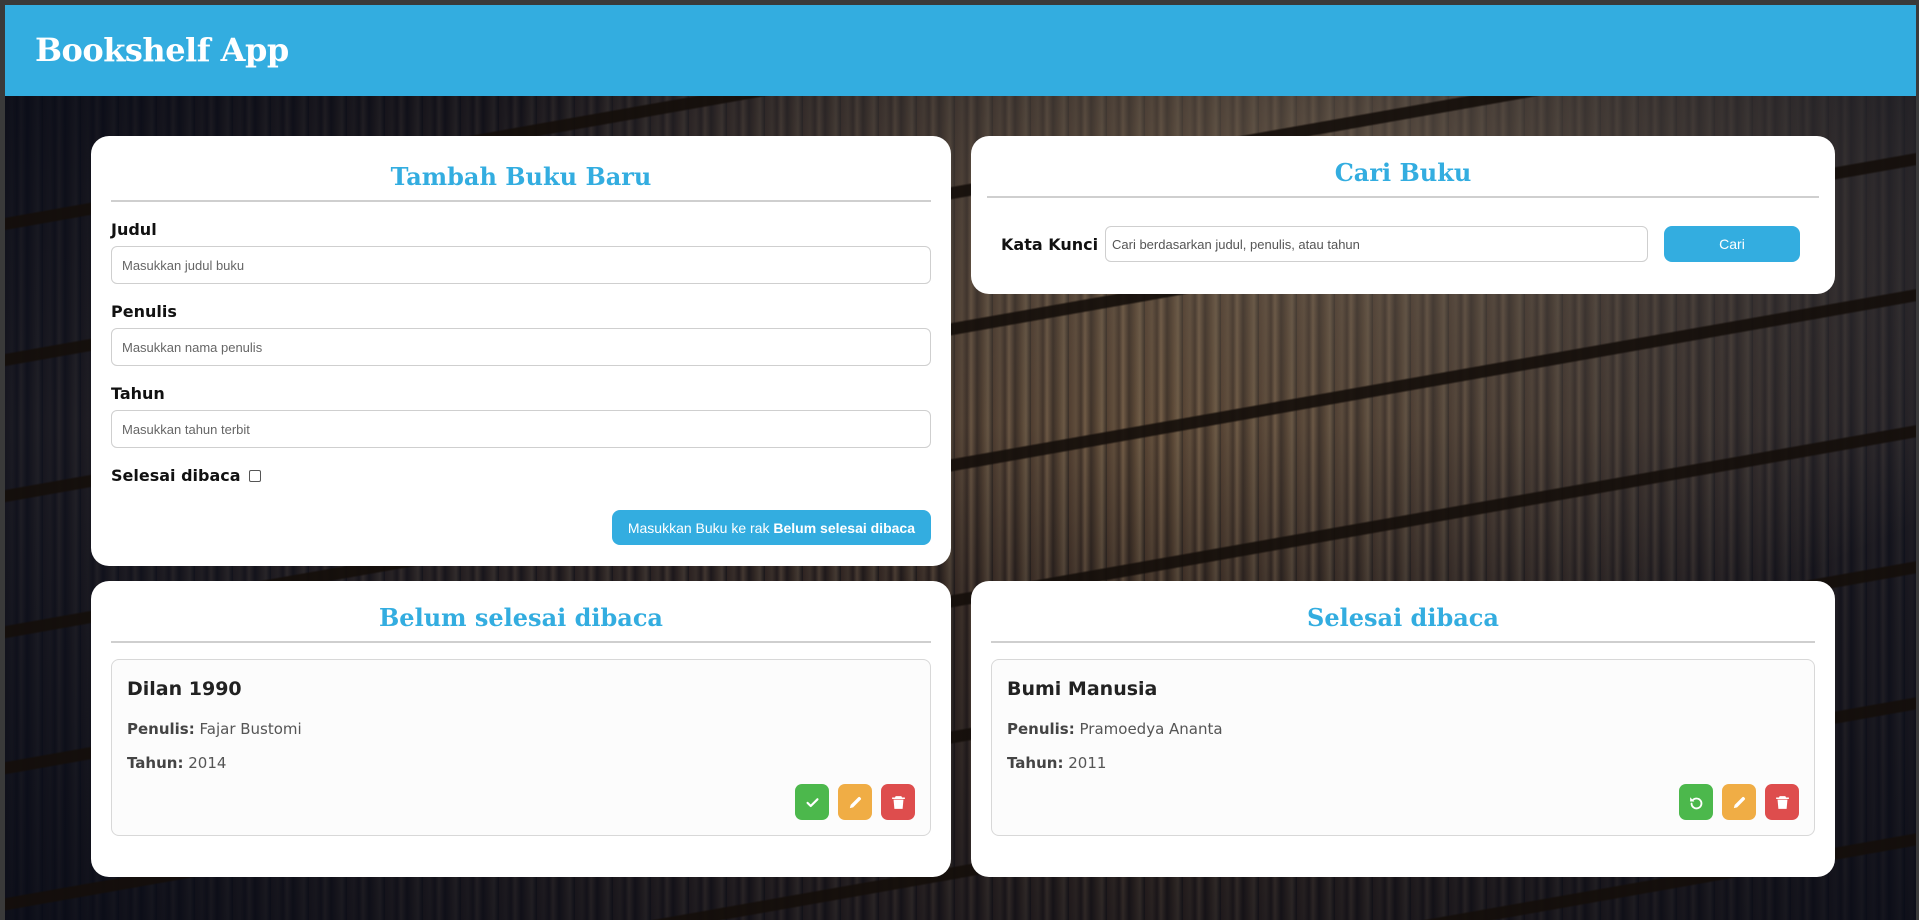  What do you see at coordinates (254, 475) in the screenshot?
I see `complete-checkbox` at bounding box center [254, 475].